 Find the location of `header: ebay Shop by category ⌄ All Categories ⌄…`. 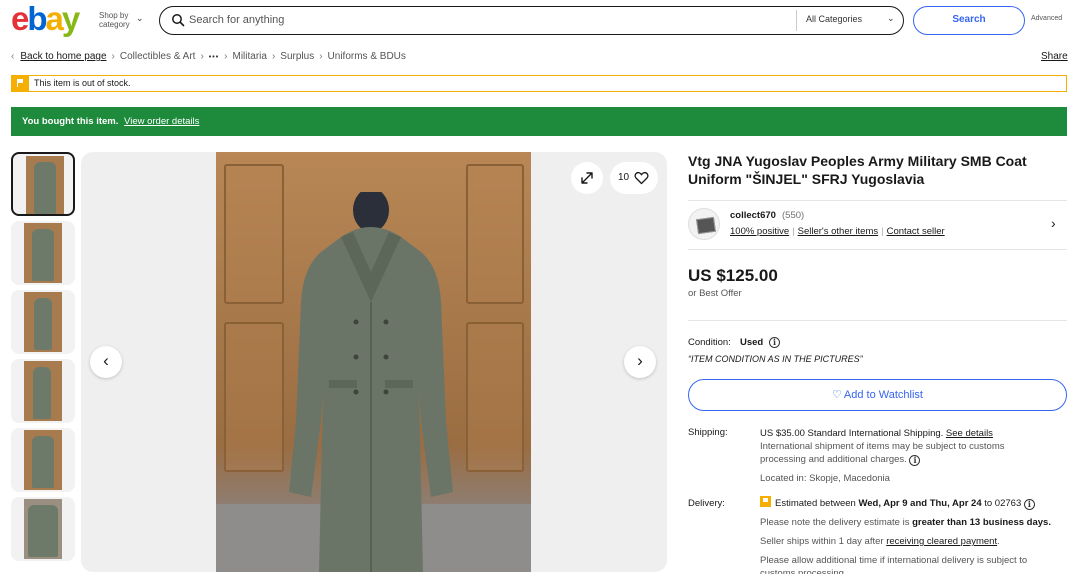

header: ebay Shop by category ⌄ All Categories ⌄… is located at coordinates (545, 21).